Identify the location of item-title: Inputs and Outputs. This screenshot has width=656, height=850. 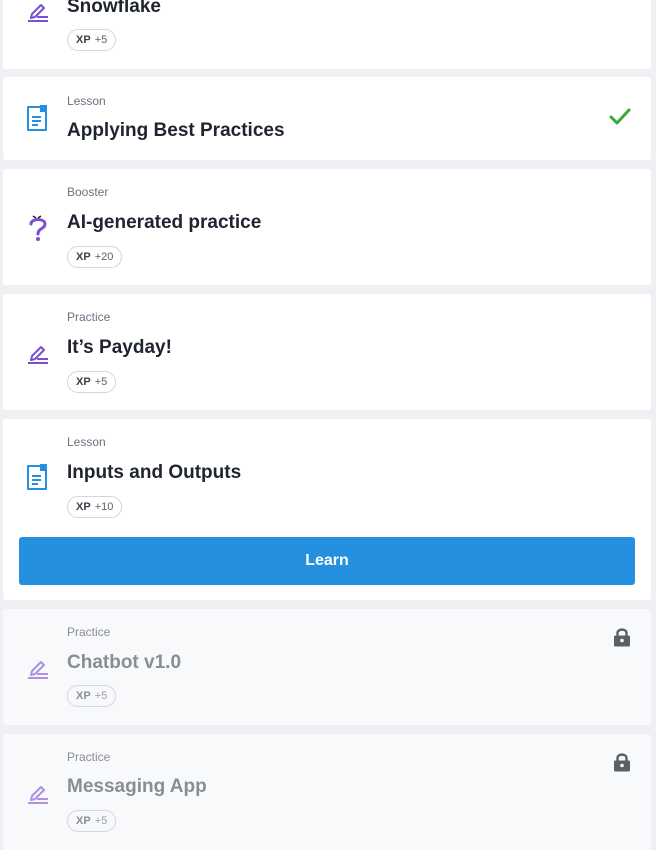
(154, 472).